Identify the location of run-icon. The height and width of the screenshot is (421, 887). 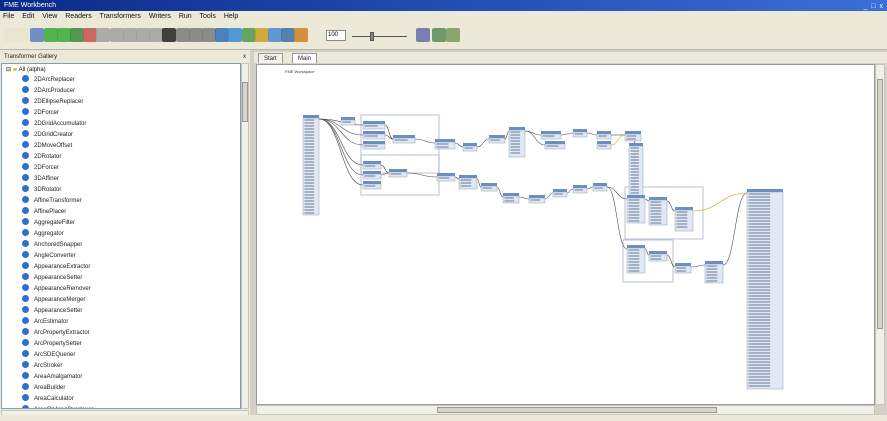
(50, 35).